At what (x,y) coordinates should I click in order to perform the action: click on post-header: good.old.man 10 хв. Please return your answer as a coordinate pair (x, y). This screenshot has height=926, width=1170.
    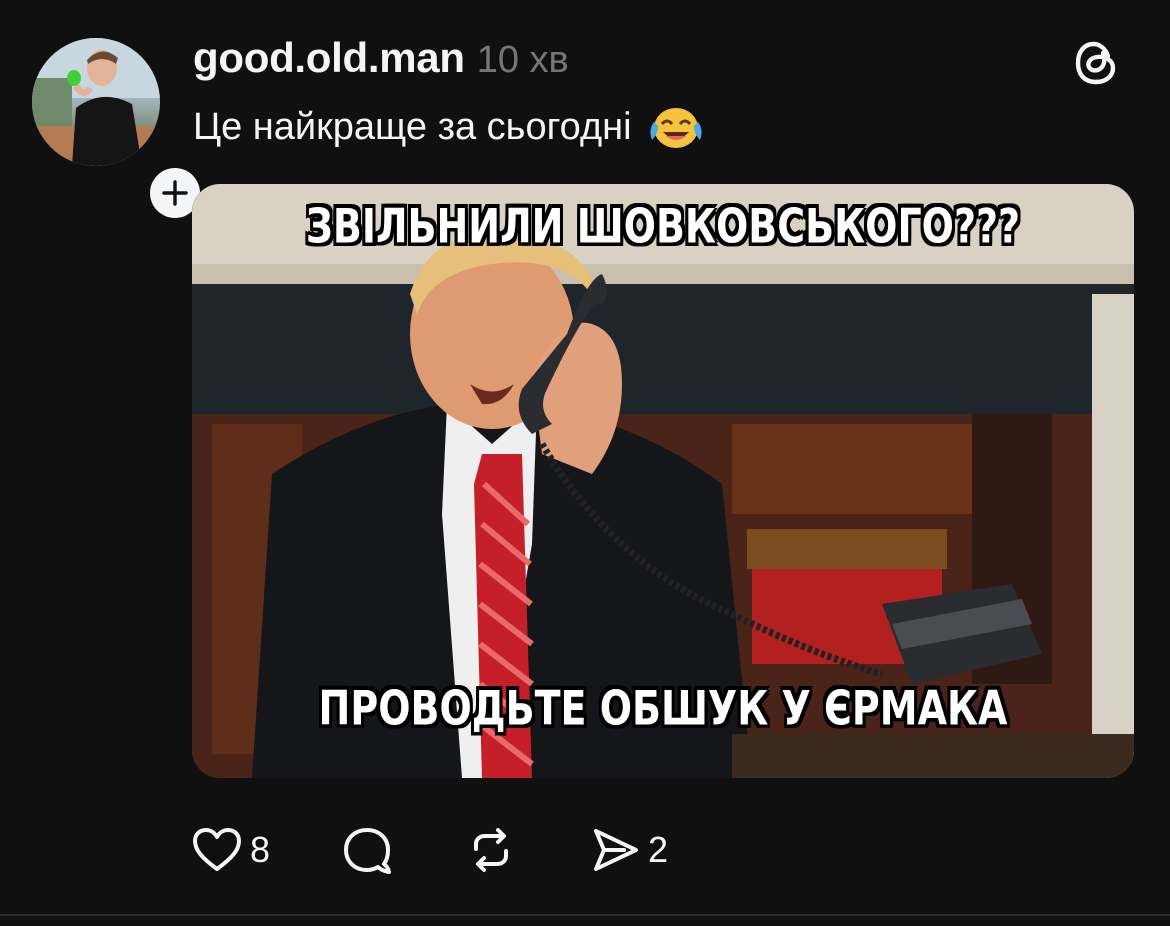
    Looking at the image, I should click on (381, 62).